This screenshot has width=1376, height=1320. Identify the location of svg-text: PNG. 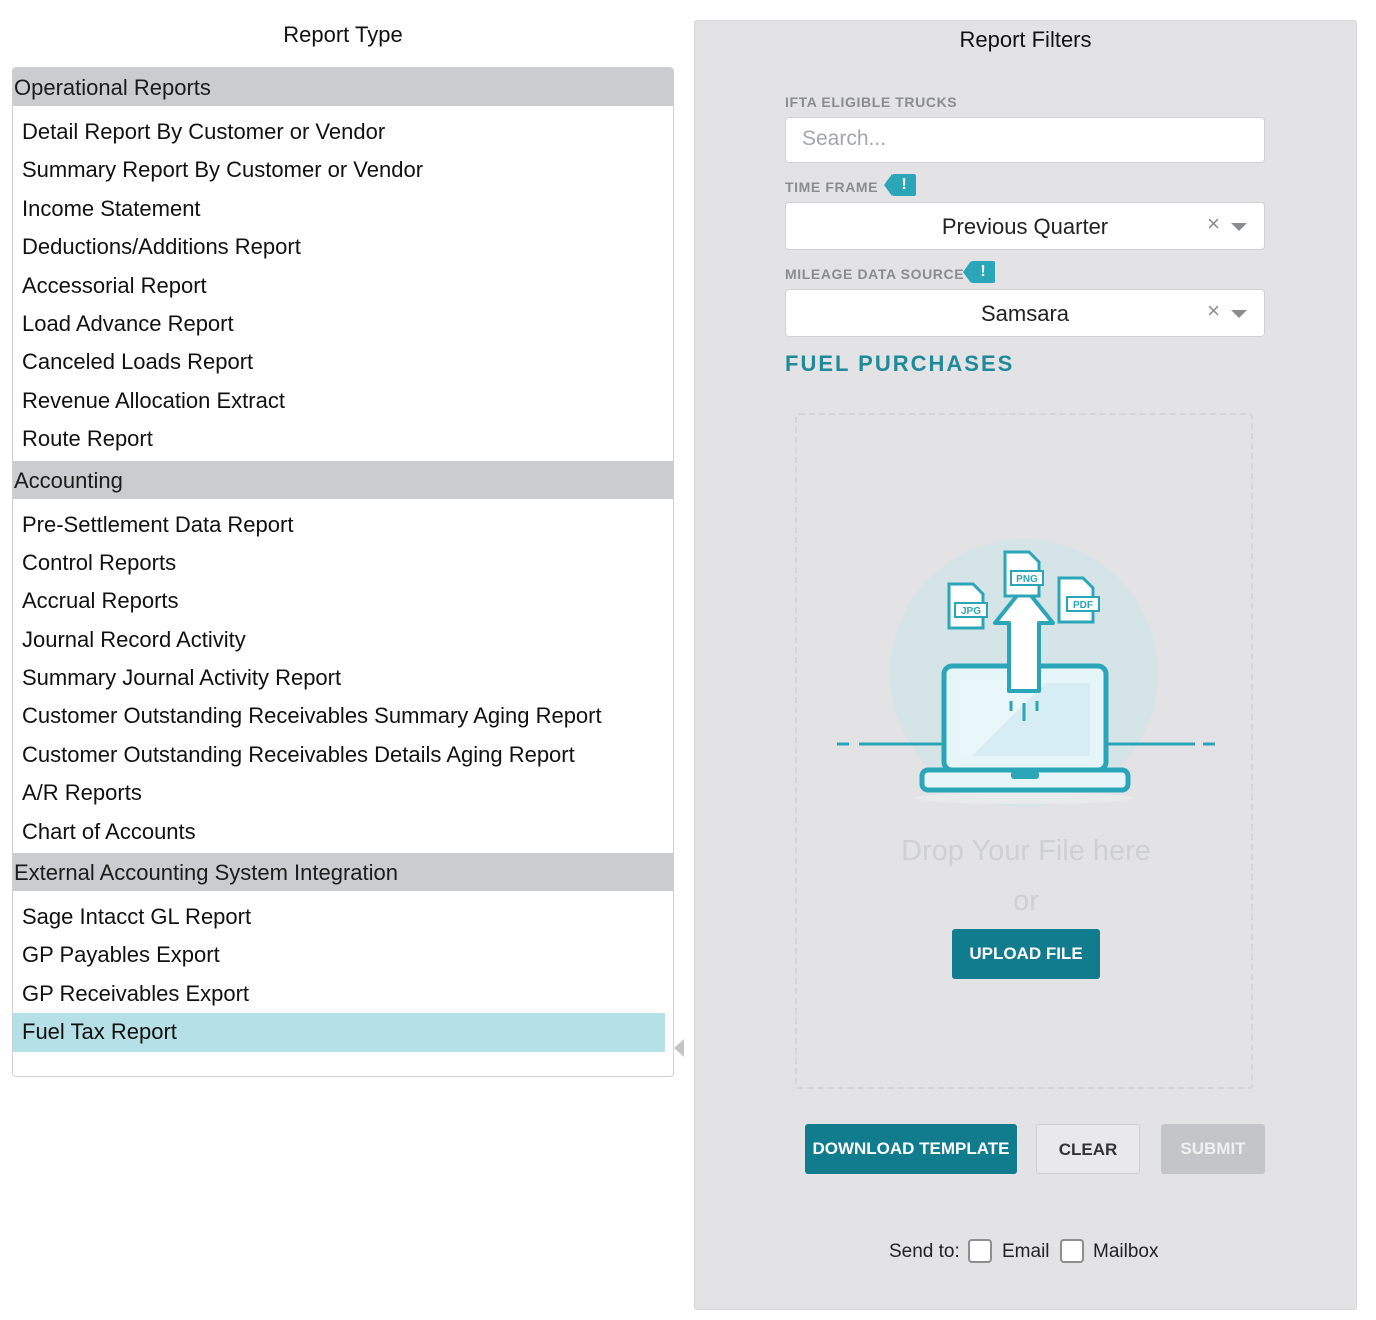
(1027, 579).